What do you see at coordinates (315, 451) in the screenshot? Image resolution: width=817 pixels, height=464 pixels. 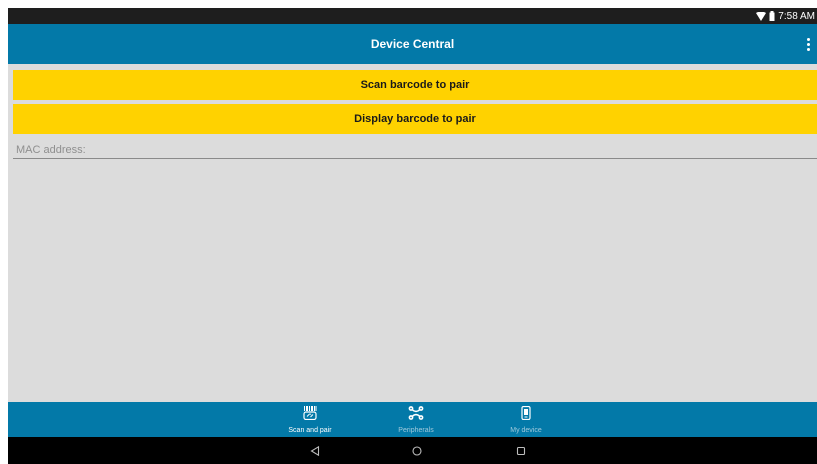 I see `back-icon` at bounding box center [315, 451].